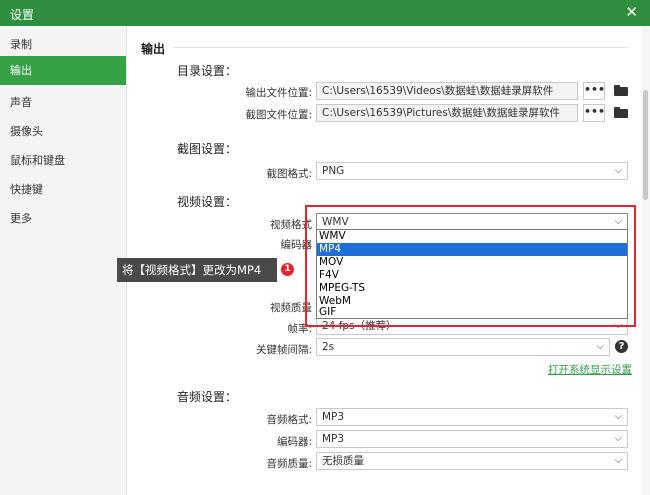 This screenshot has width=650, height=495. Describe the element at coordinates (294, 442) in the screenshot. I see `audio-encoder-label: 编码器:` at that location.